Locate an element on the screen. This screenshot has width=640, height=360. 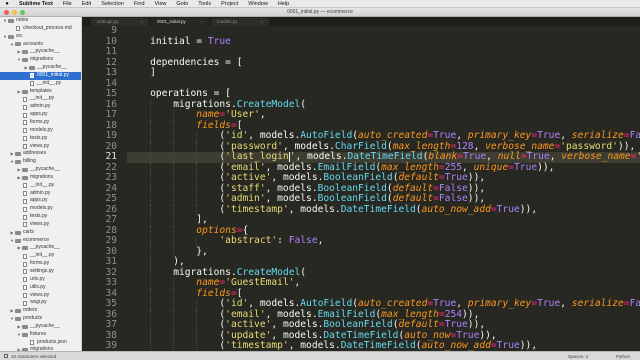
code-token: max_length is located at coordinates (421, 146).